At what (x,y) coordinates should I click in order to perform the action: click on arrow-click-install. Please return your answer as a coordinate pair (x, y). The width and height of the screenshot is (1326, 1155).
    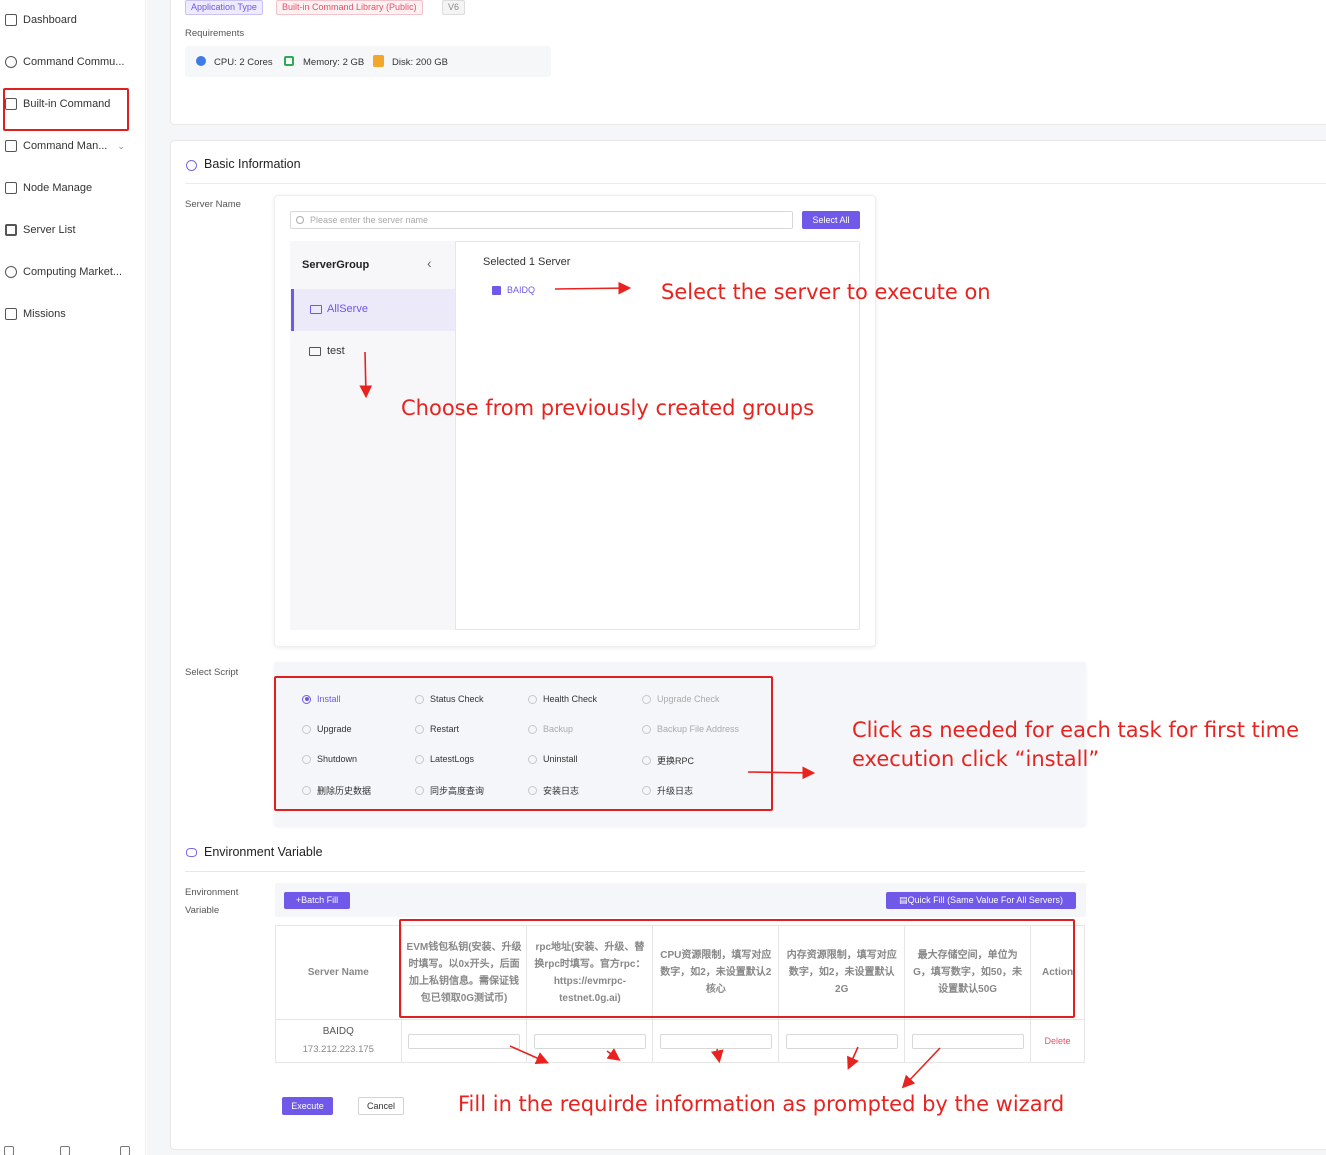
    Looking at the image, I should click on (781, 773).